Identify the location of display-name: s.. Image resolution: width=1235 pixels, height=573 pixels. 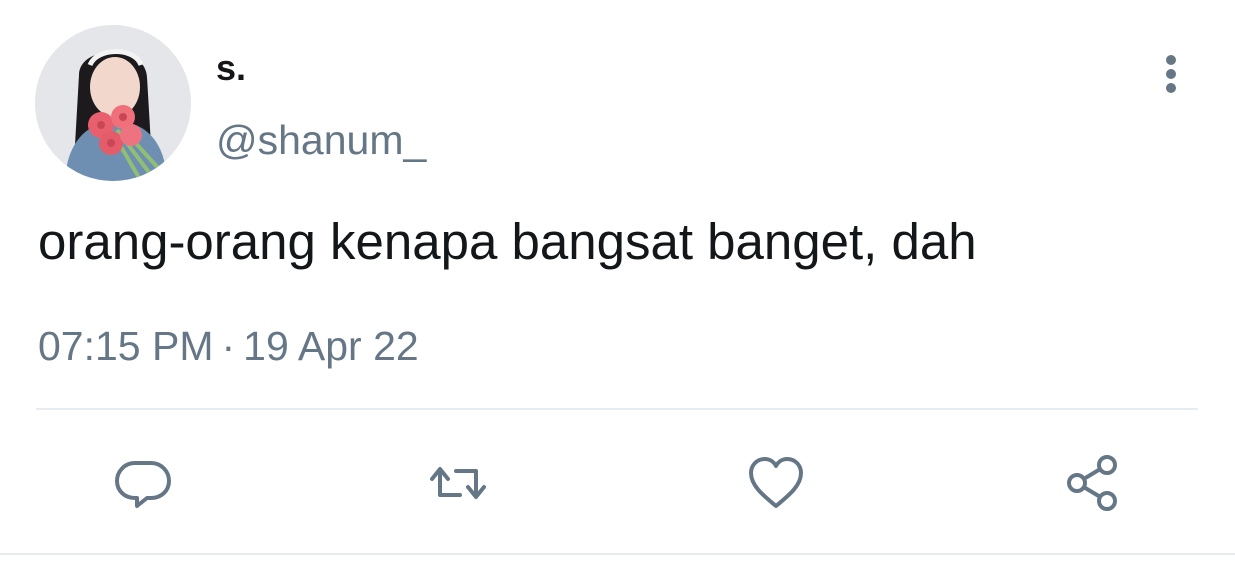
(231, 68).